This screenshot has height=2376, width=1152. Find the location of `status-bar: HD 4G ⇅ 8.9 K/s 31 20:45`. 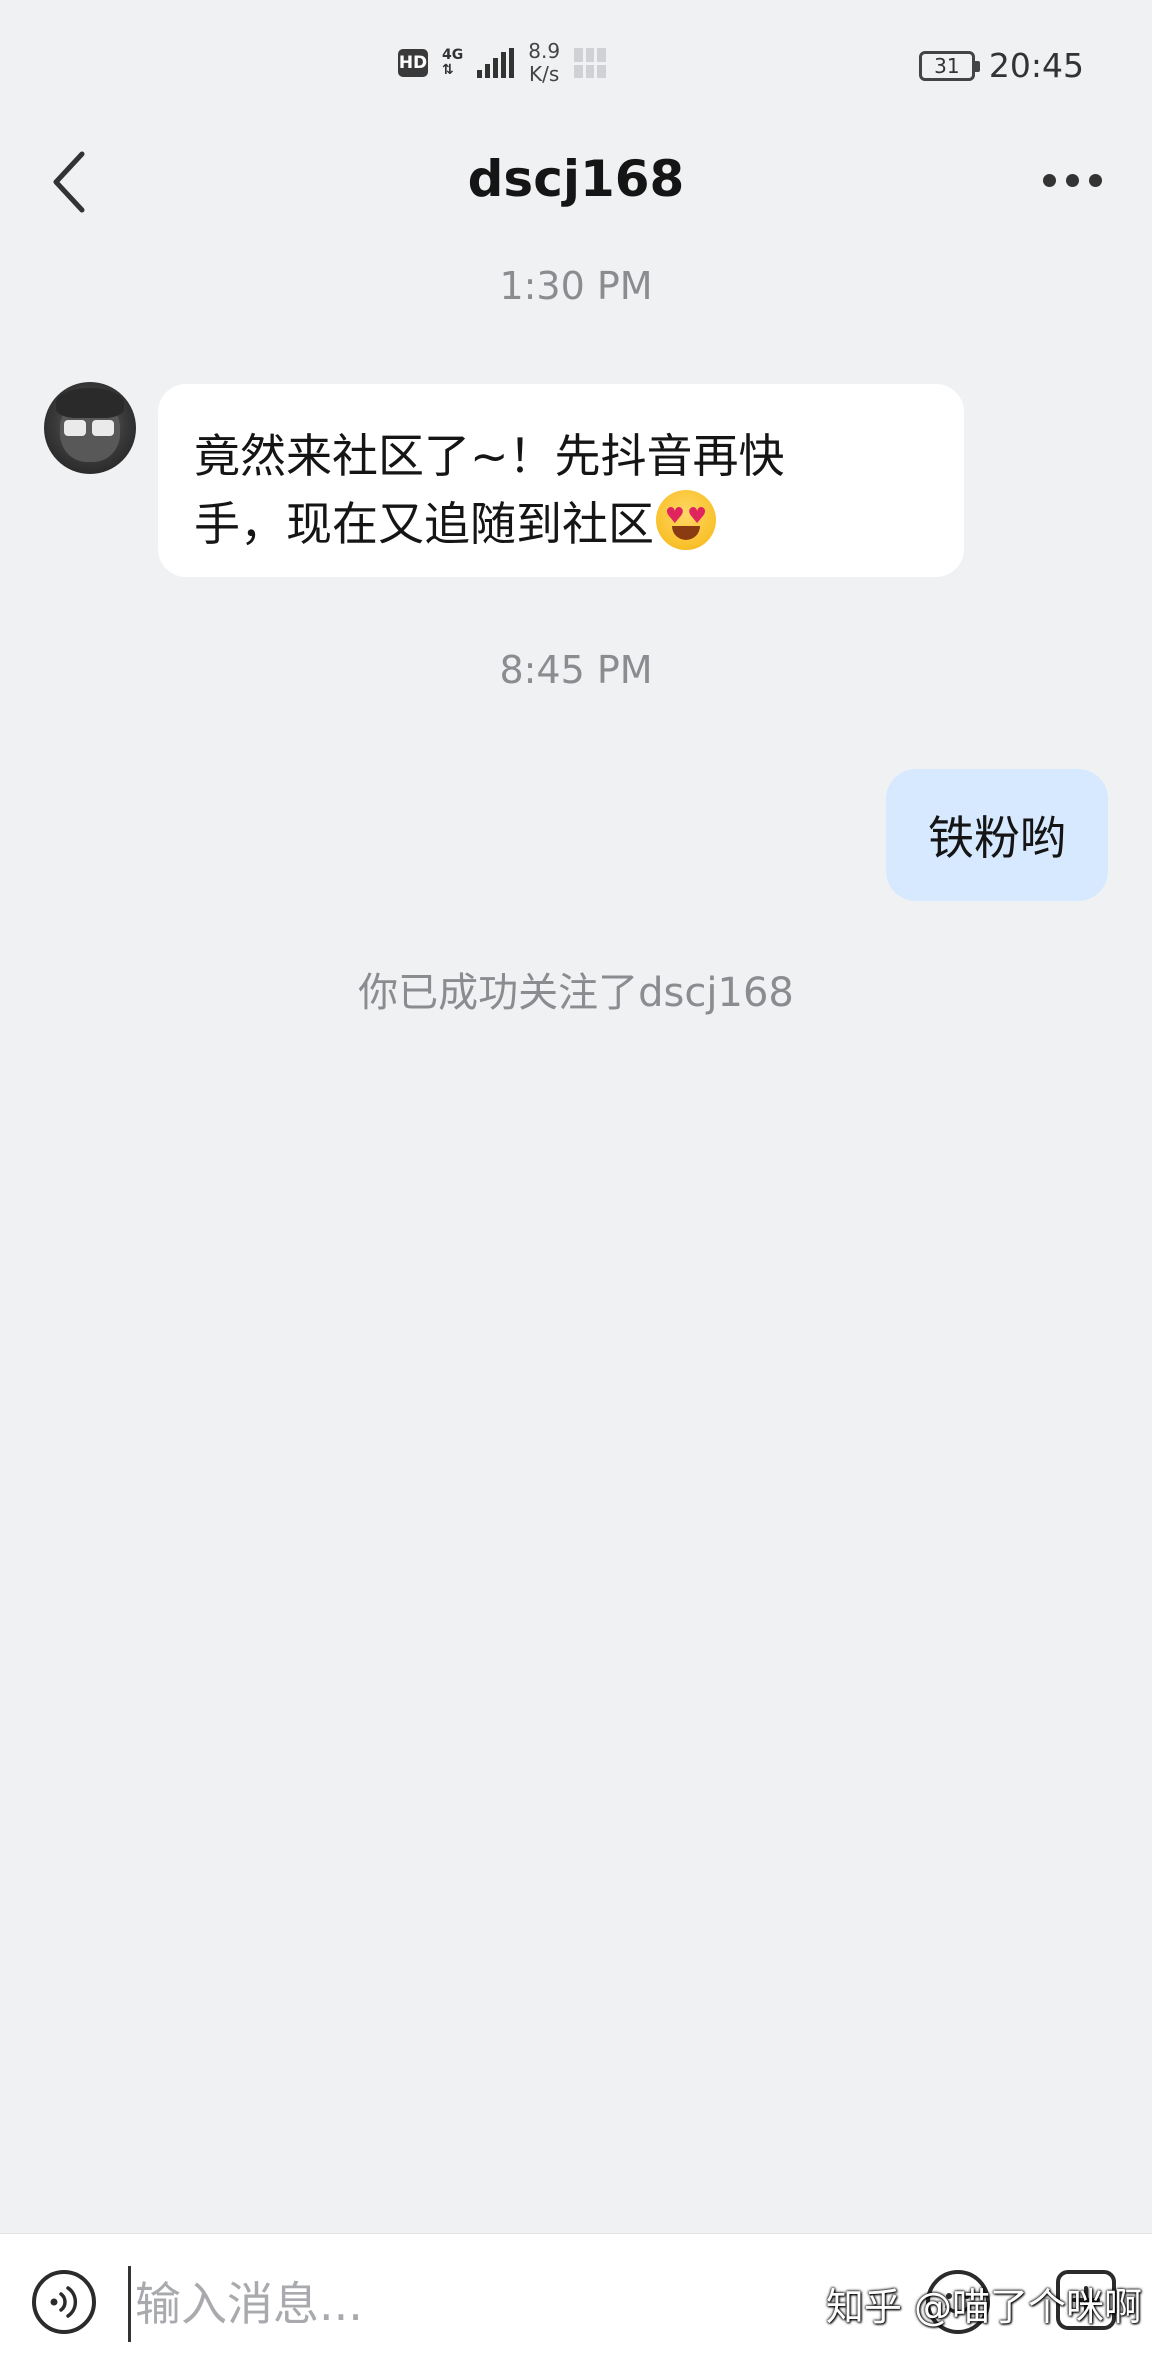

status-bar: HD 4G ⇅ 8.9 K/s 31 20:45 is located at coordinates (576, 65).